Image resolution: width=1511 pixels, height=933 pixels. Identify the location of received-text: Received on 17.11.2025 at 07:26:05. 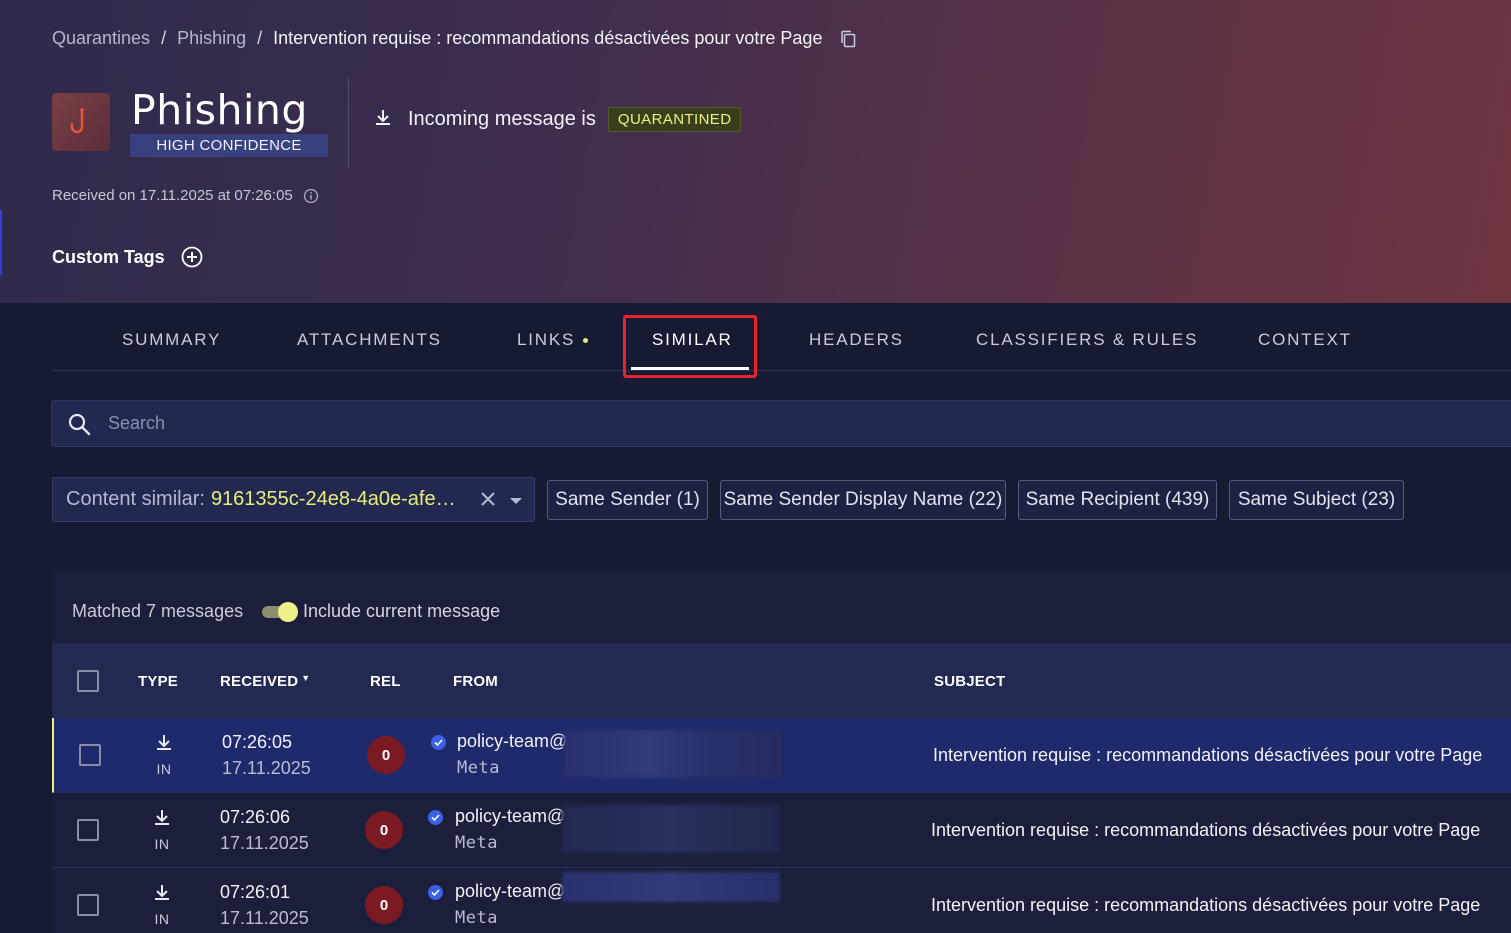
(172, 195).